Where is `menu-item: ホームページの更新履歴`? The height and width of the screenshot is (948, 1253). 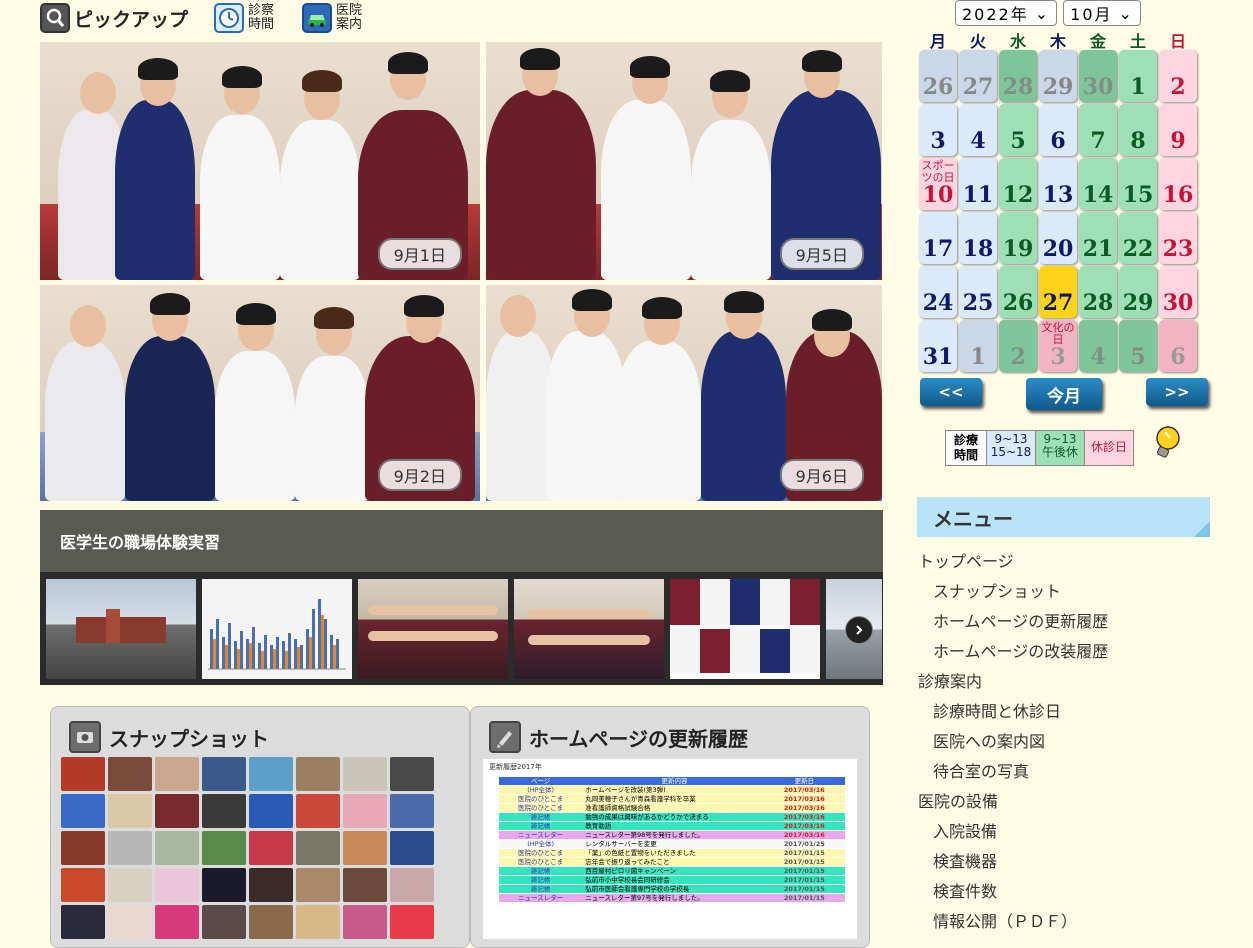
menu-item: ホームページの更新履歴 is located at coordinates (1013, 625).